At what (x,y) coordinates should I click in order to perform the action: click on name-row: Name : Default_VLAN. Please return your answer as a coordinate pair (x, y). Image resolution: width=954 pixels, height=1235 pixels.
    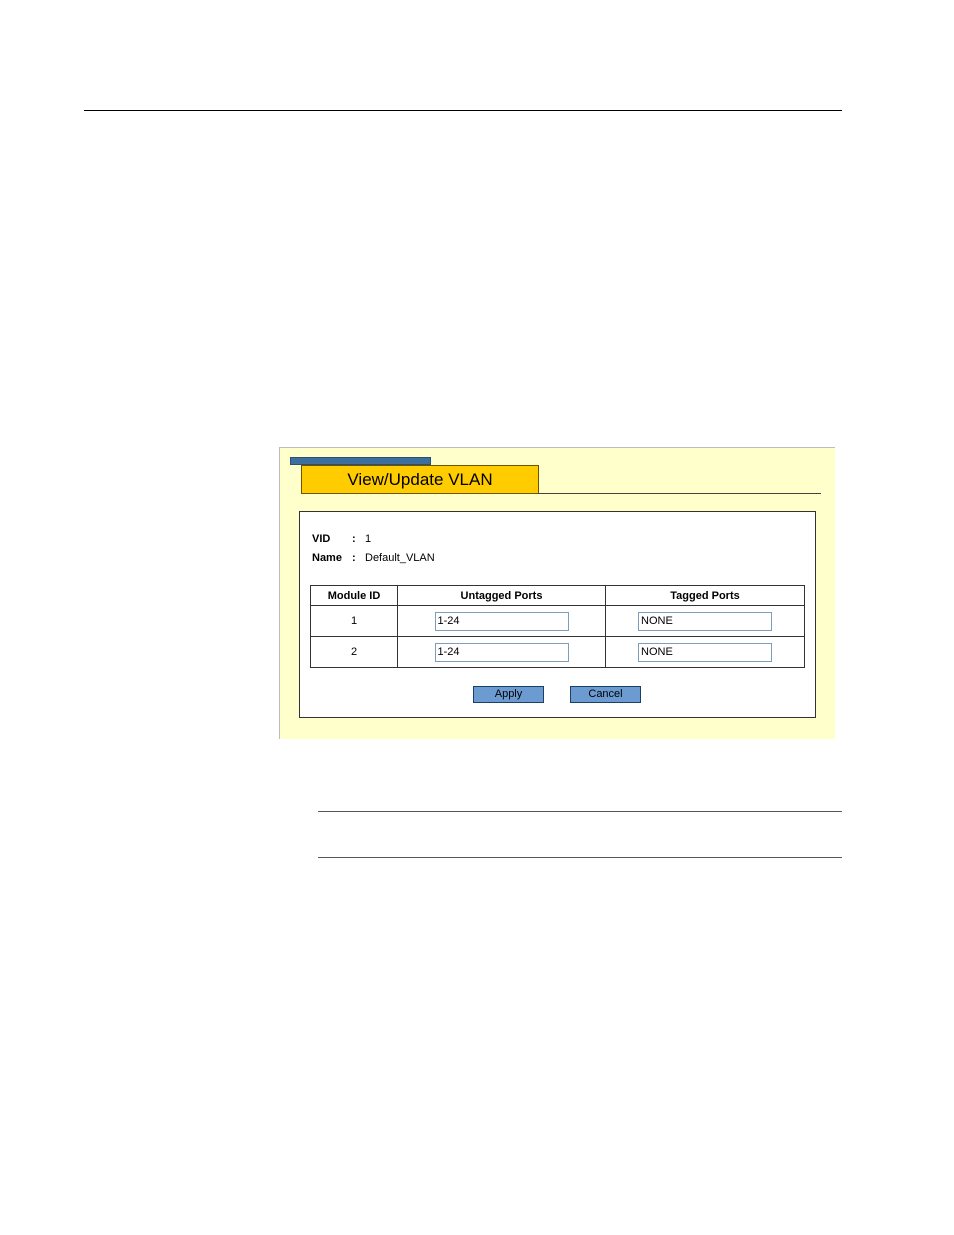
    Looking at the image, I should click on (373, 558).